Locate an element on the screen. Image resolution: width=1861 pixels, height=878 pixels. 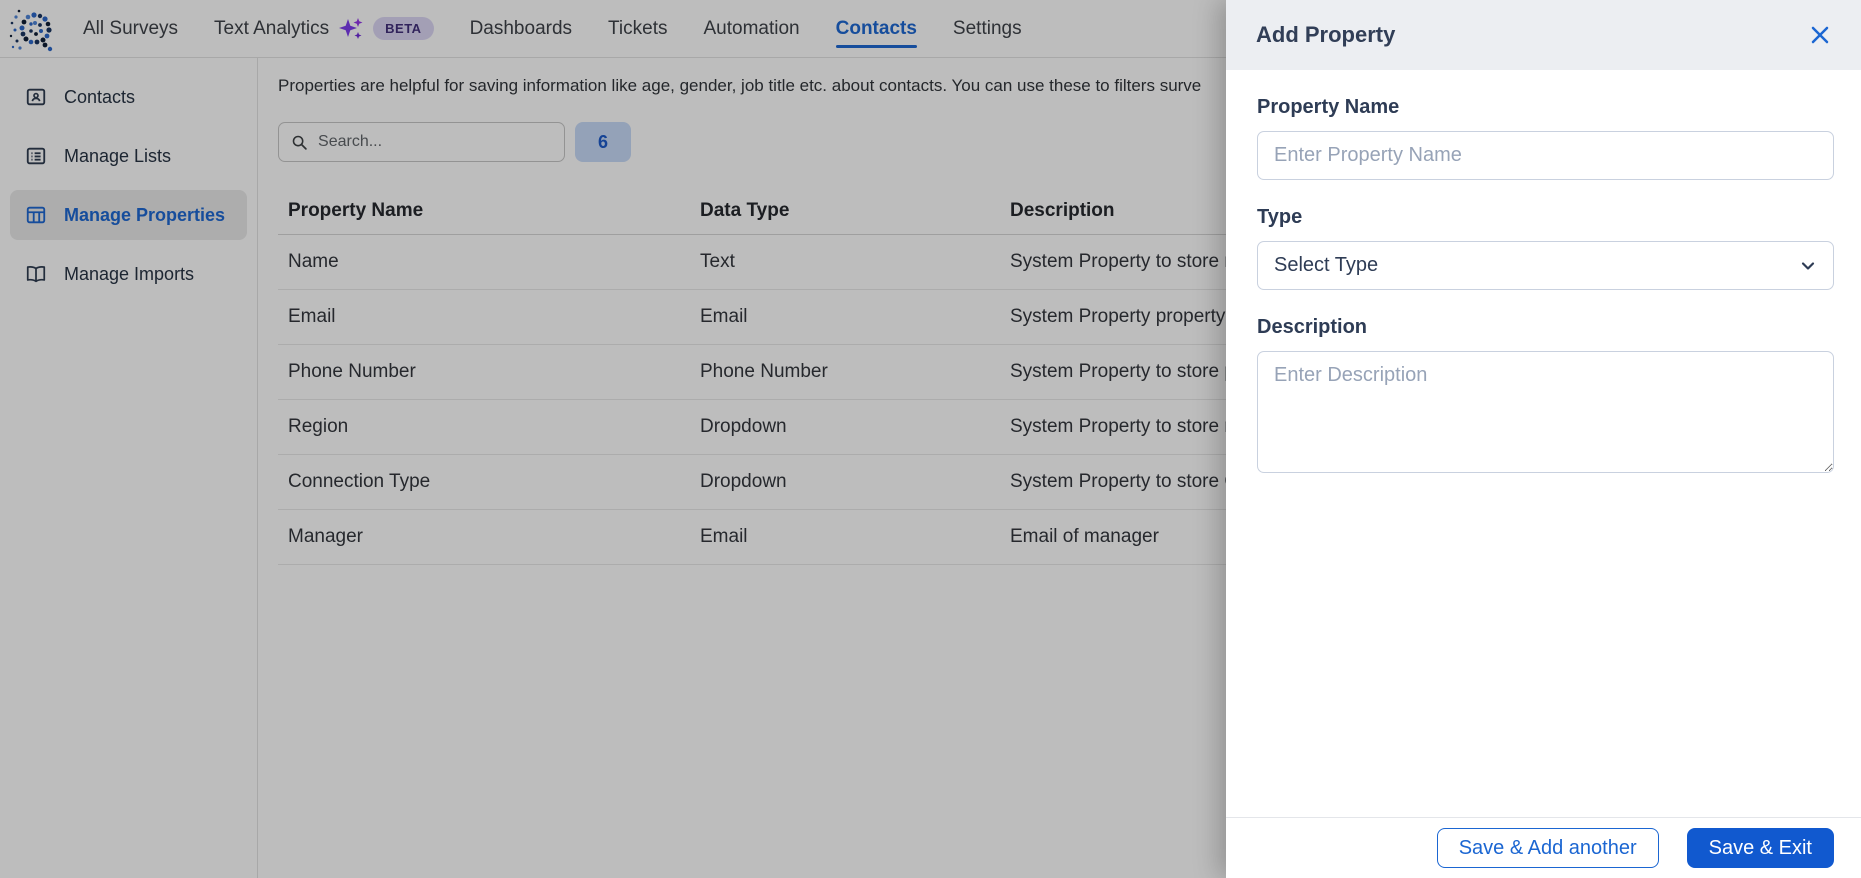
save-and-exit-button: Save & Exit is located at coordinates (1760, 848).